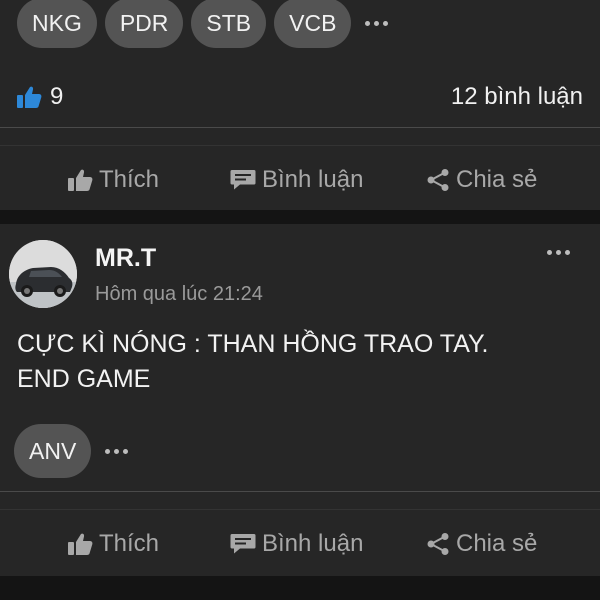 The width and height of the screenshot is (600, 600). I want to click on stock-tag-vcb: VCB, so click(313, 24).